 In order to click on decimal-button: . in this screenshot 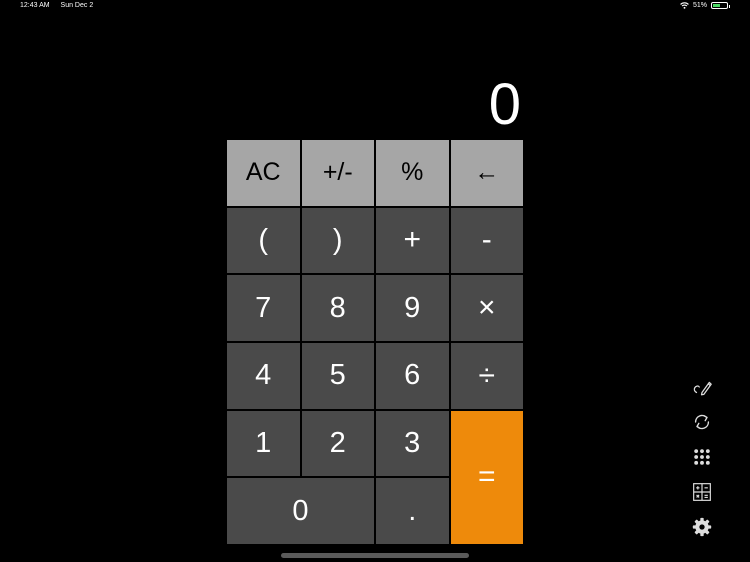, I will do `click(412, 511)`.